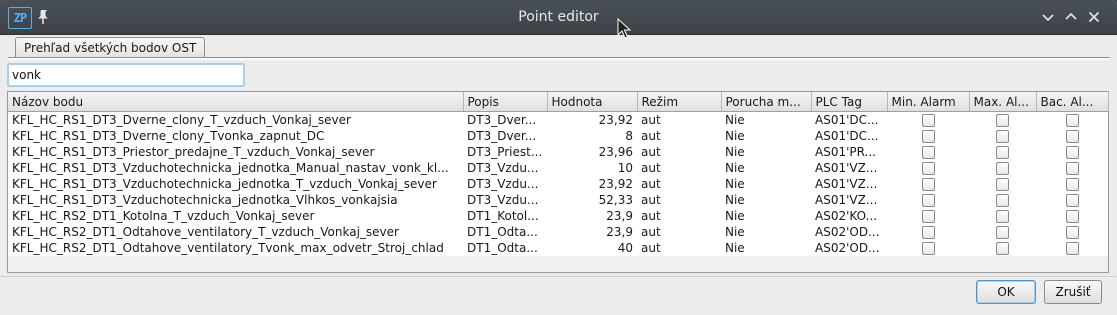 The height and width of the screenshot is (315, 1117). I want to click on maximize-icon, so click(1071, 17).